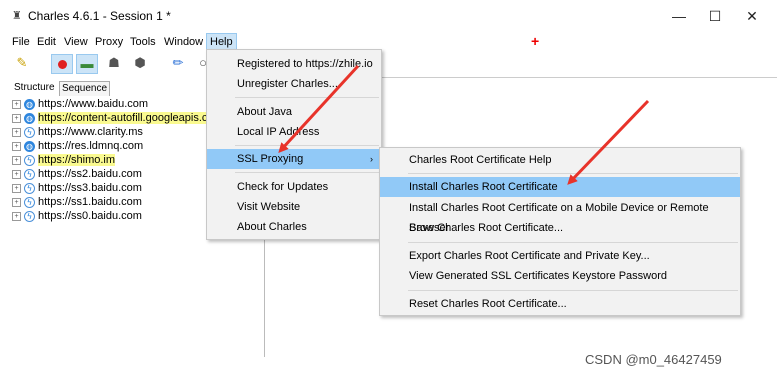 The width and height of the screenshot is (777, 378). Describe the element at coordinates (653, 359) in the screenshot. I see `watermark: CSDN @m0_46427459` at that location.